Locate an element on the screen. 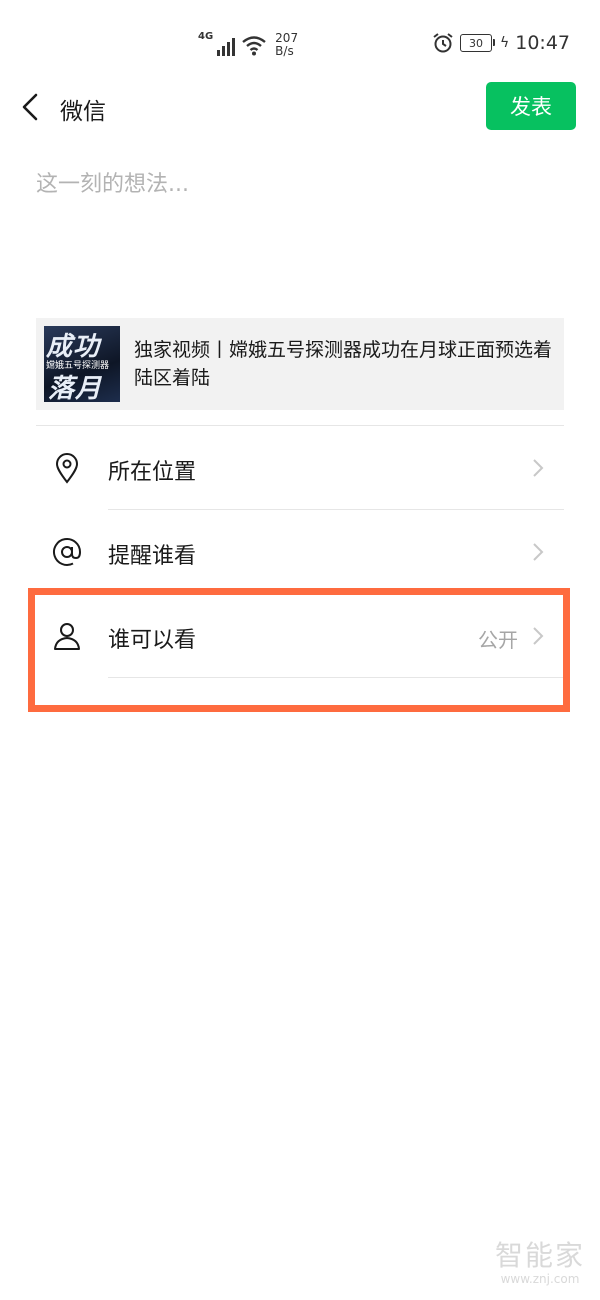 The width and height of the screenshot is (600, 1300). location-pin-icon is located at coordinates (67, 468).